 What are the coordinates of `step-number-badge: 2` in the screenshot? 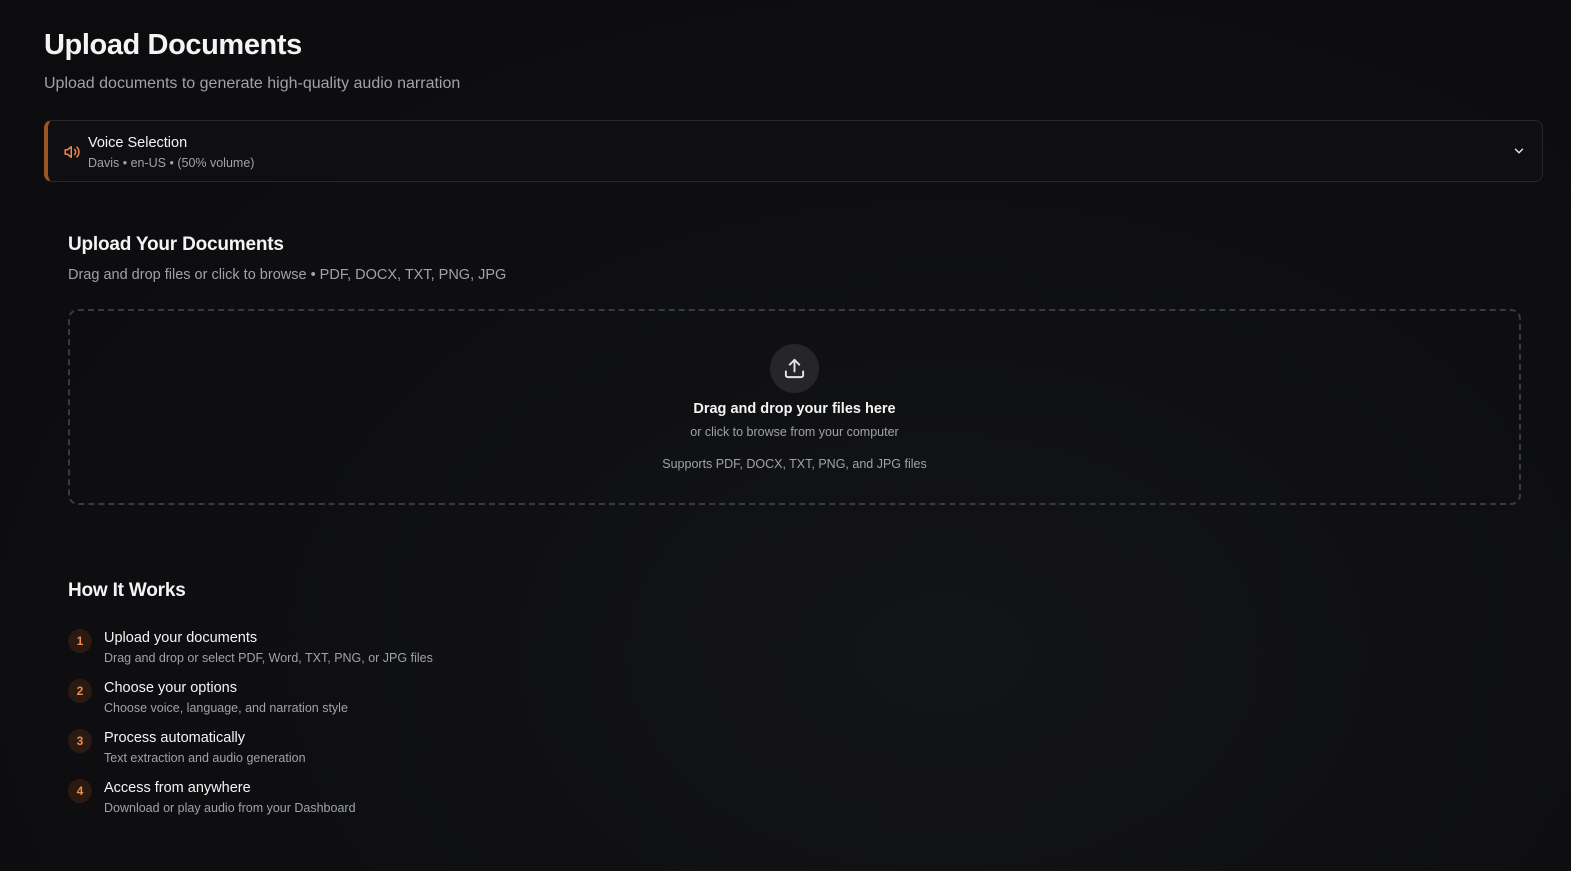 It's located at (80, 691).